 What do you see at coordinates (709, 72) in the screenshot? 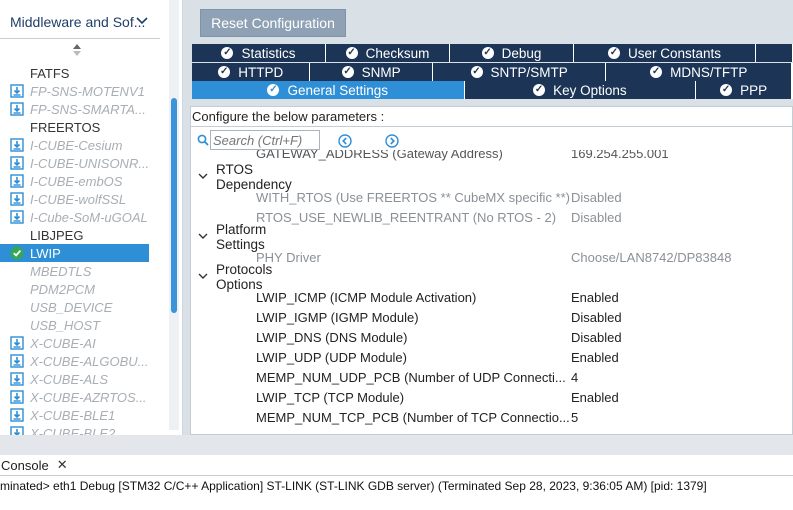
I see `tab-label: MDNS/TFTP` at bounding box center [709, 72].